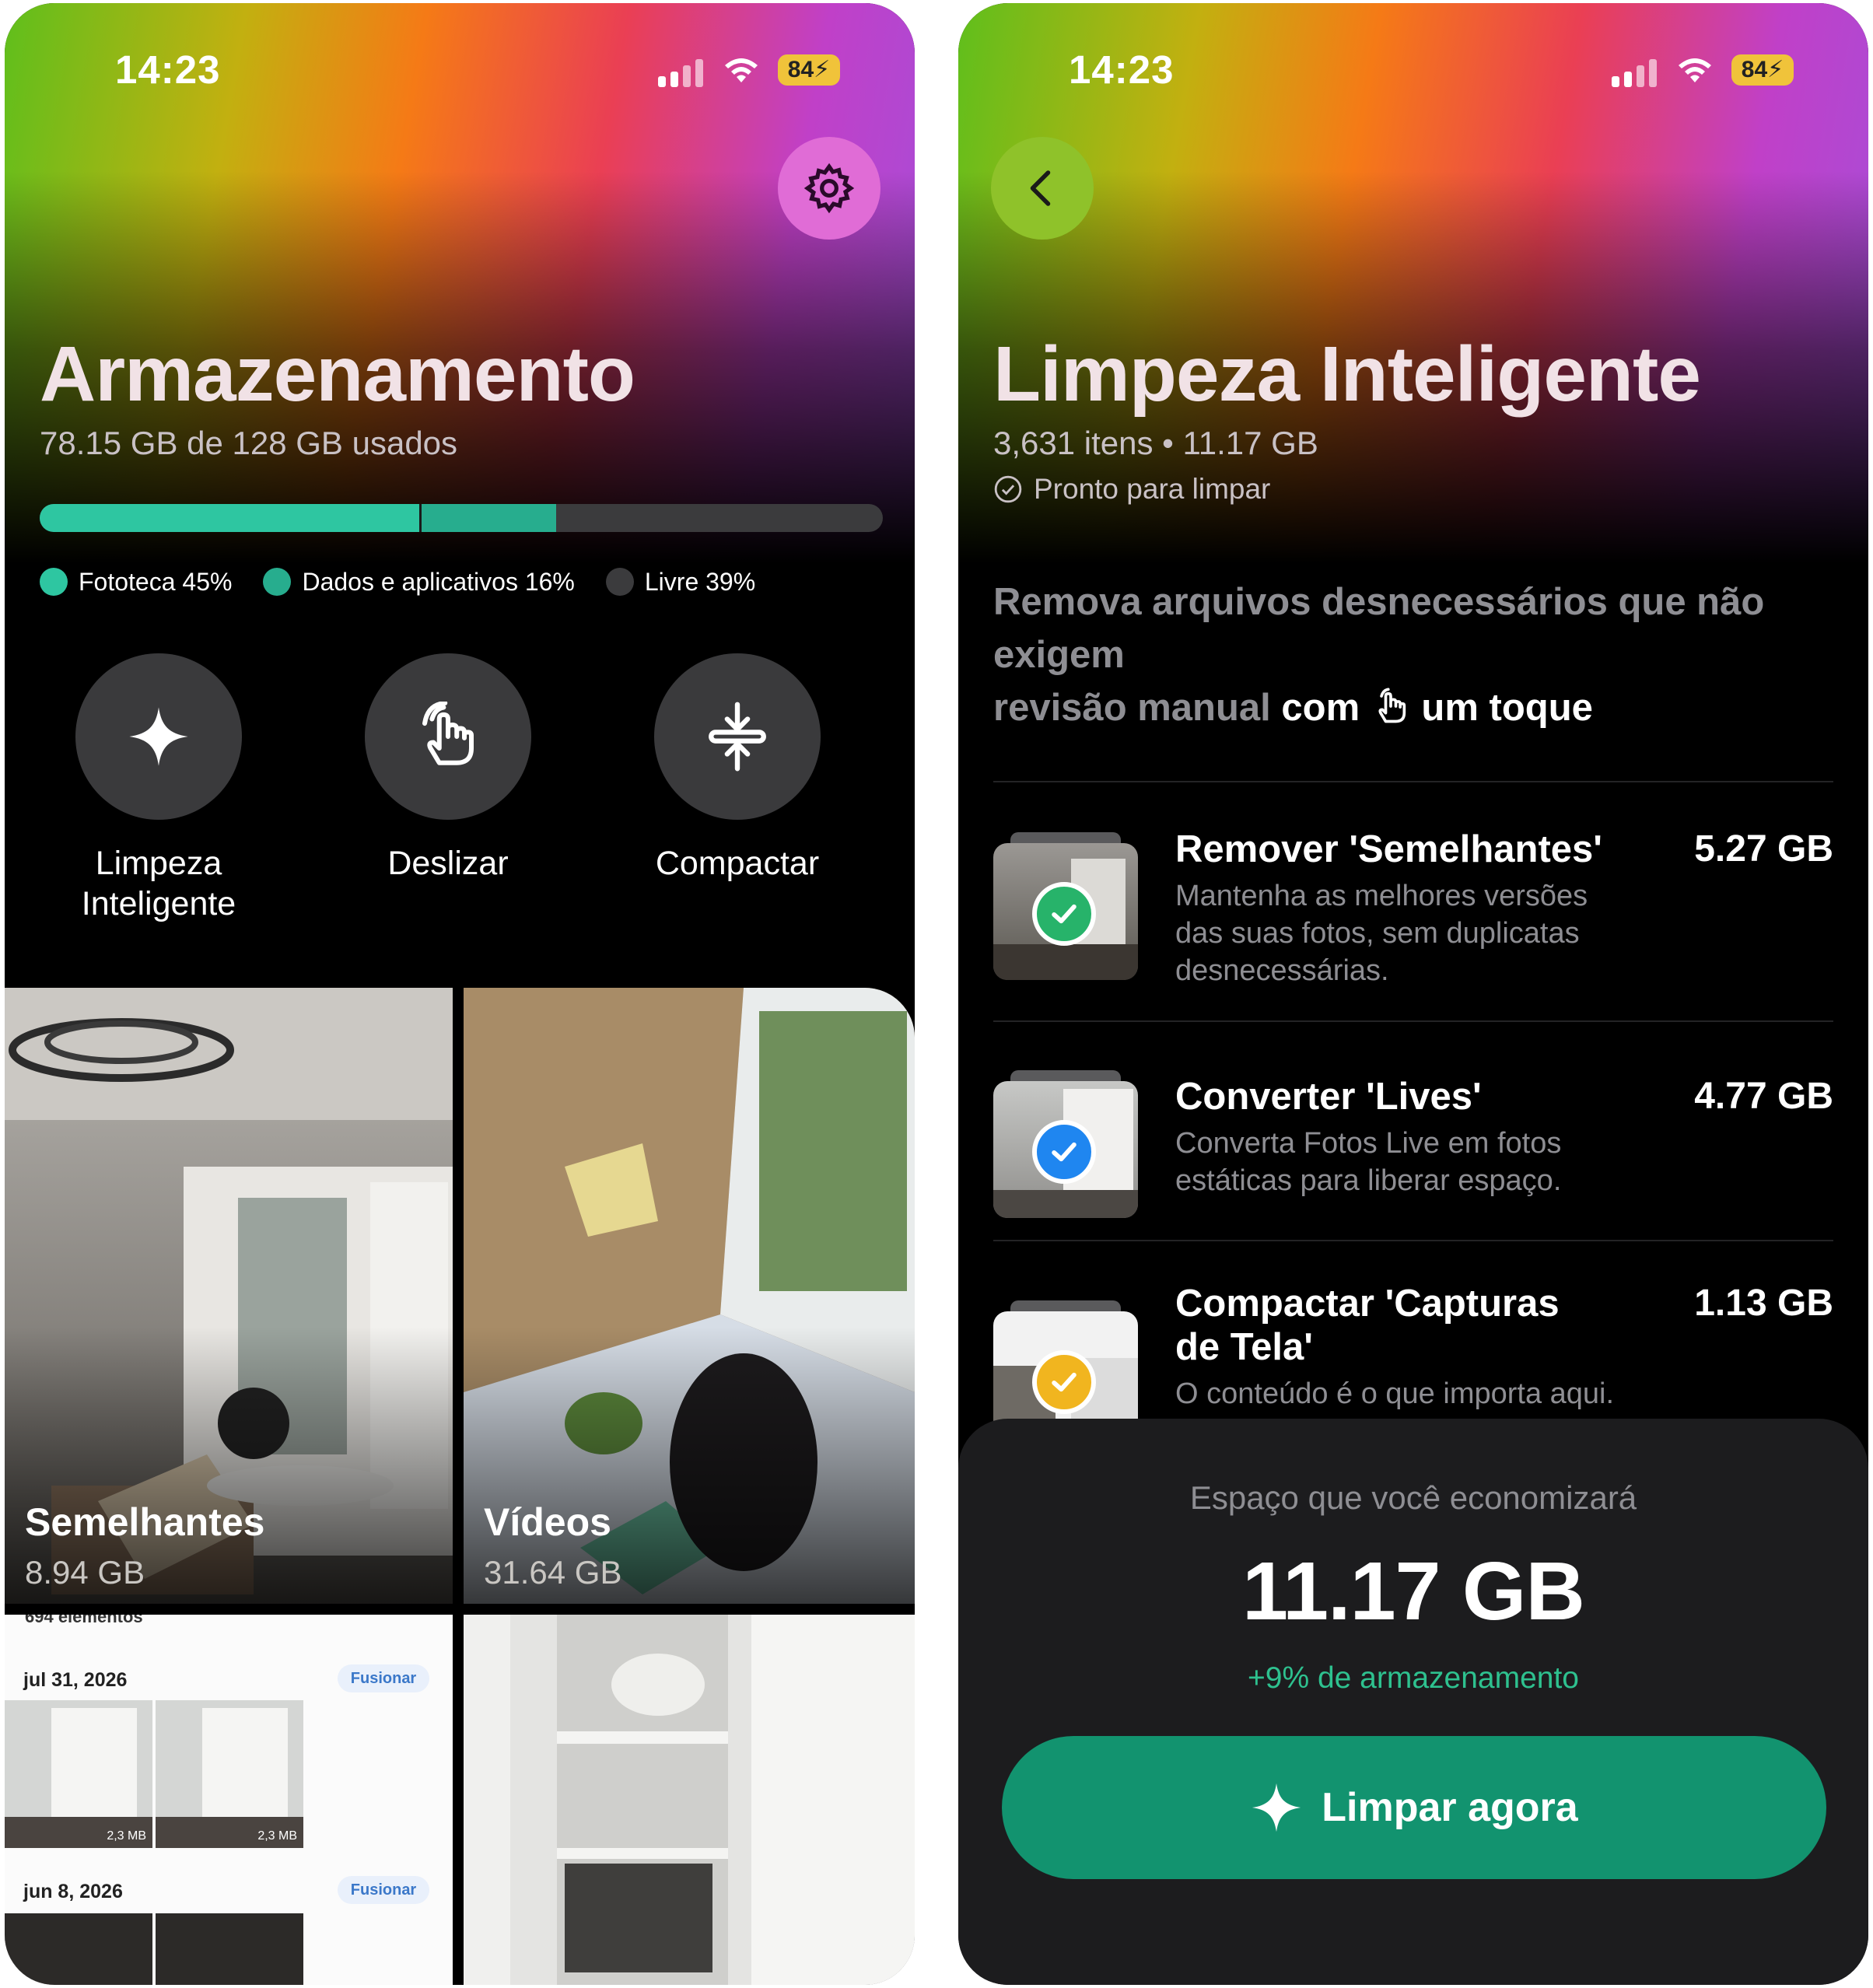 Image resolution: width=1873 pixels, height=1988 pixels. Describe the element at coordinates (553, 1573) in the screenshot. I see `tile-size: 31.64 GB` at that location.